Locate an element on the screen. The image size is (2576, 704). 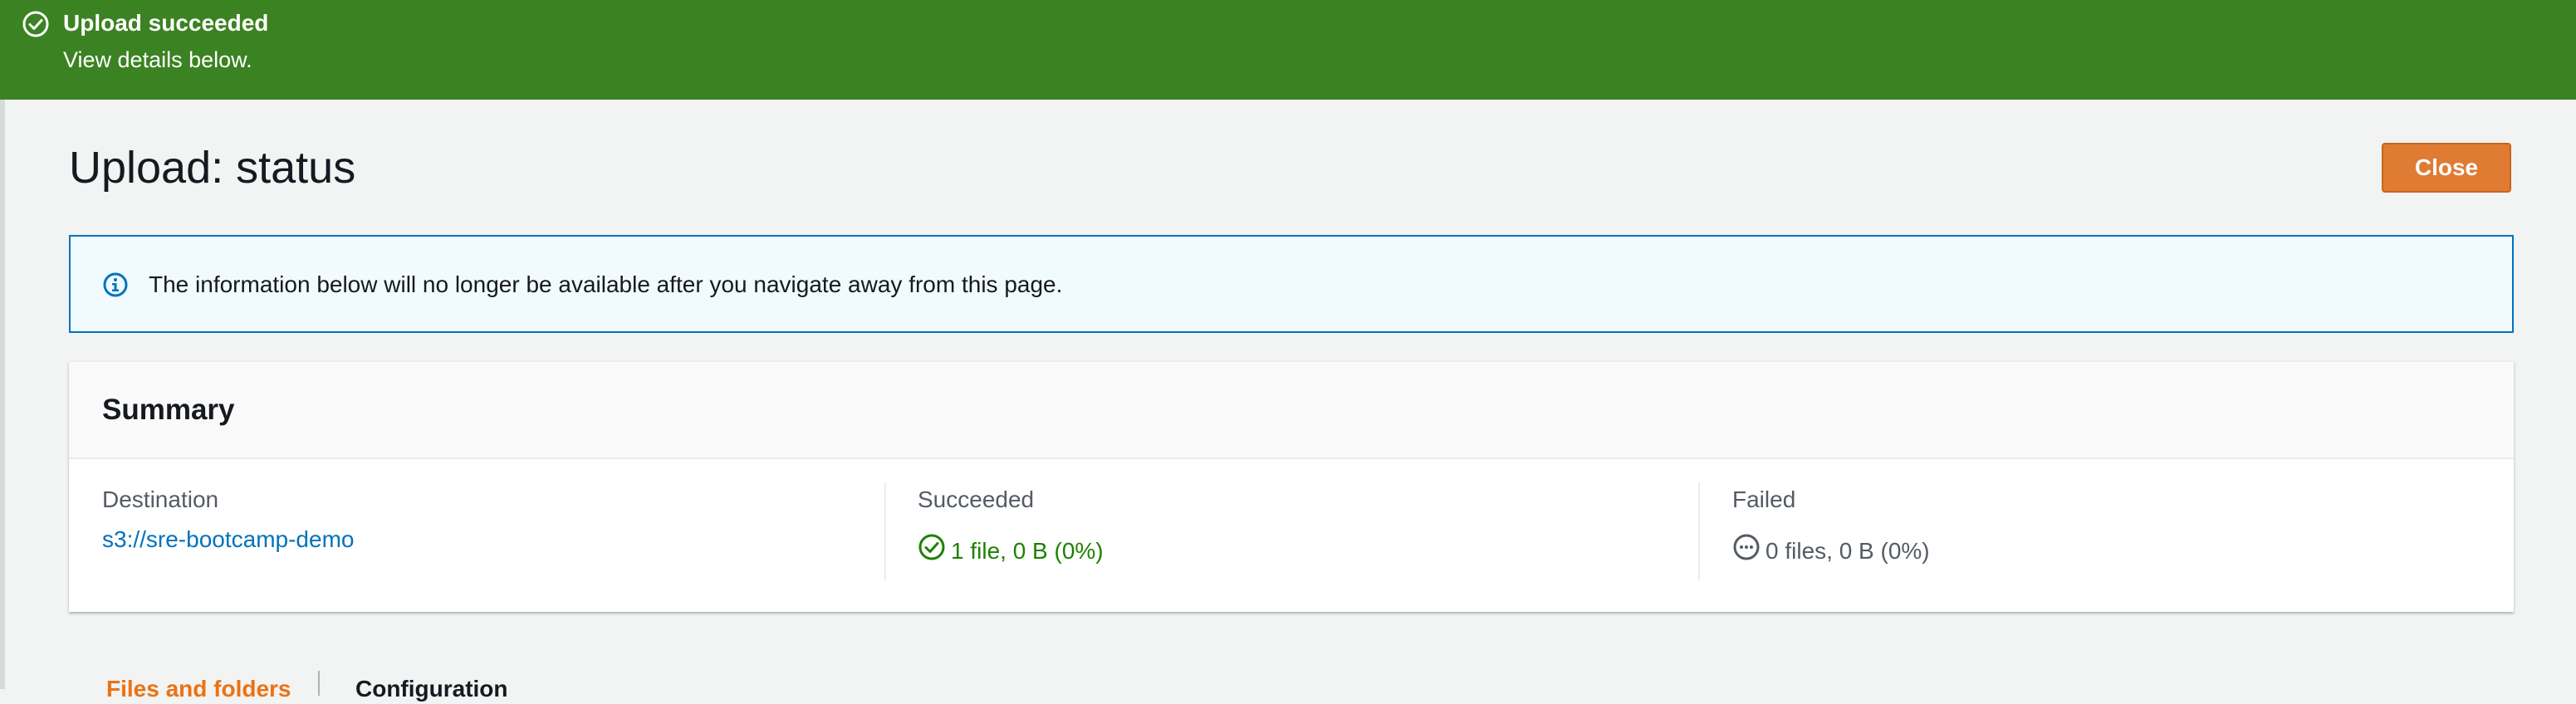
destination-link: s3://sre-bootcamp-demo is located at coordinates (228, 540).